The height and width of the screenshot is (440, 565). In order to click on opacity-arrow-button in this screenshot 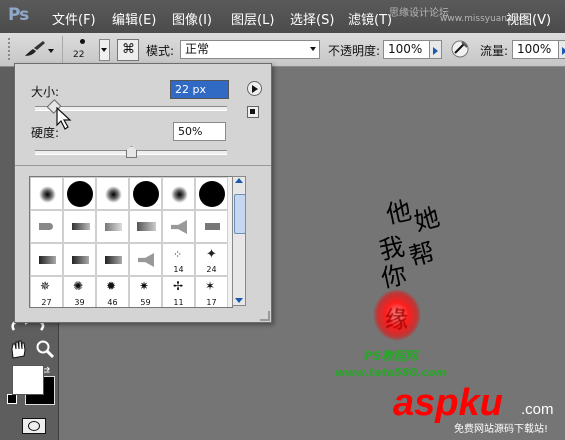, I will do `click(435, 49)`.